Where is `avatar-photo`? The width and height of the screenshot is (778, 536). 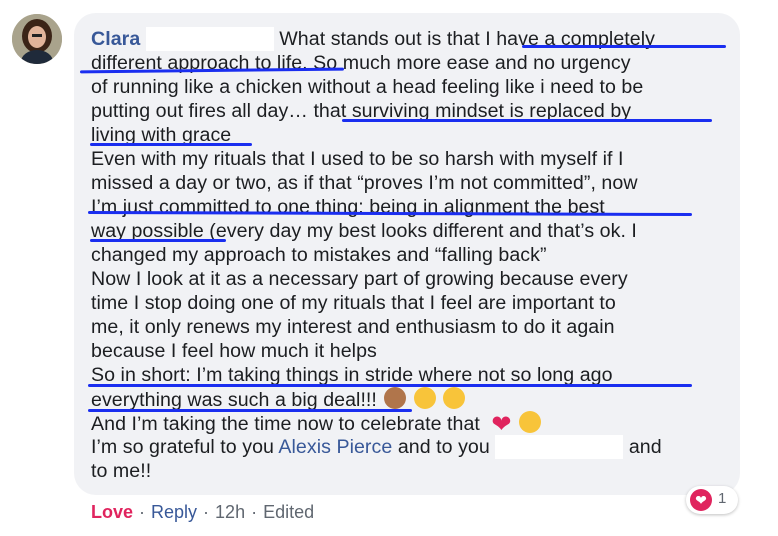
avatar-photo is located at coordinates (37, 39).